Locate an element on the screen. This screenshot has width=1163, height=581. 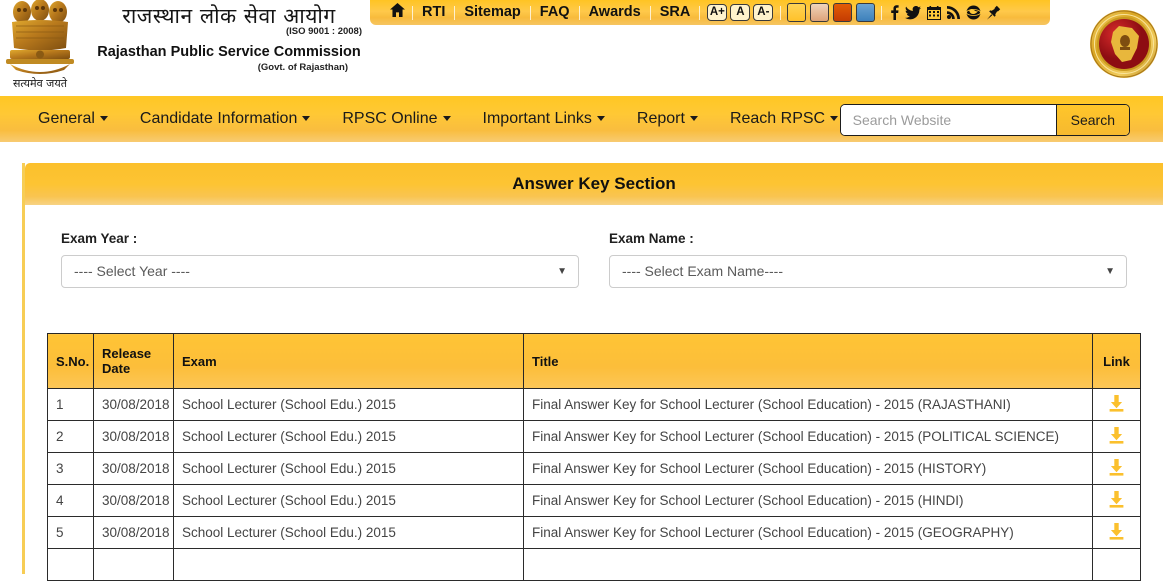
table-head: S.No. Release Date Exam Title Link is located at coordinates (594, 361).